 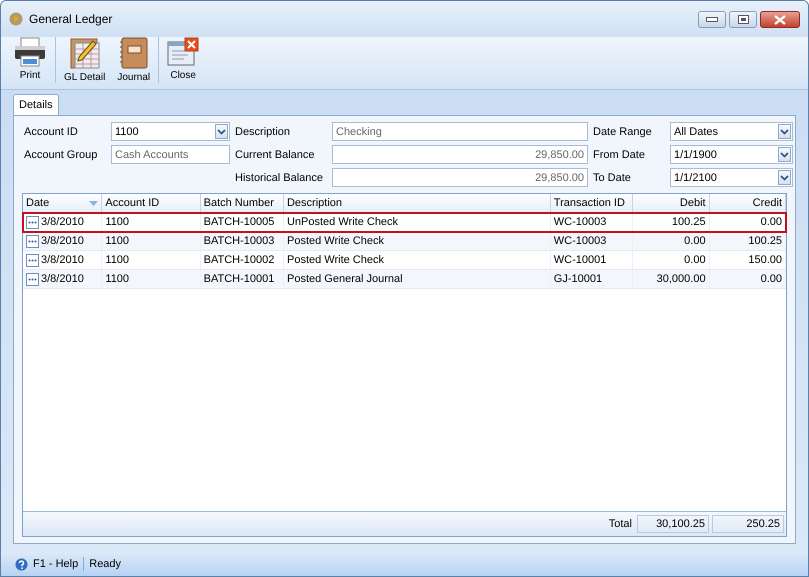 I want to click on debit-total: 30,100.25, so click(x=673, y=524).